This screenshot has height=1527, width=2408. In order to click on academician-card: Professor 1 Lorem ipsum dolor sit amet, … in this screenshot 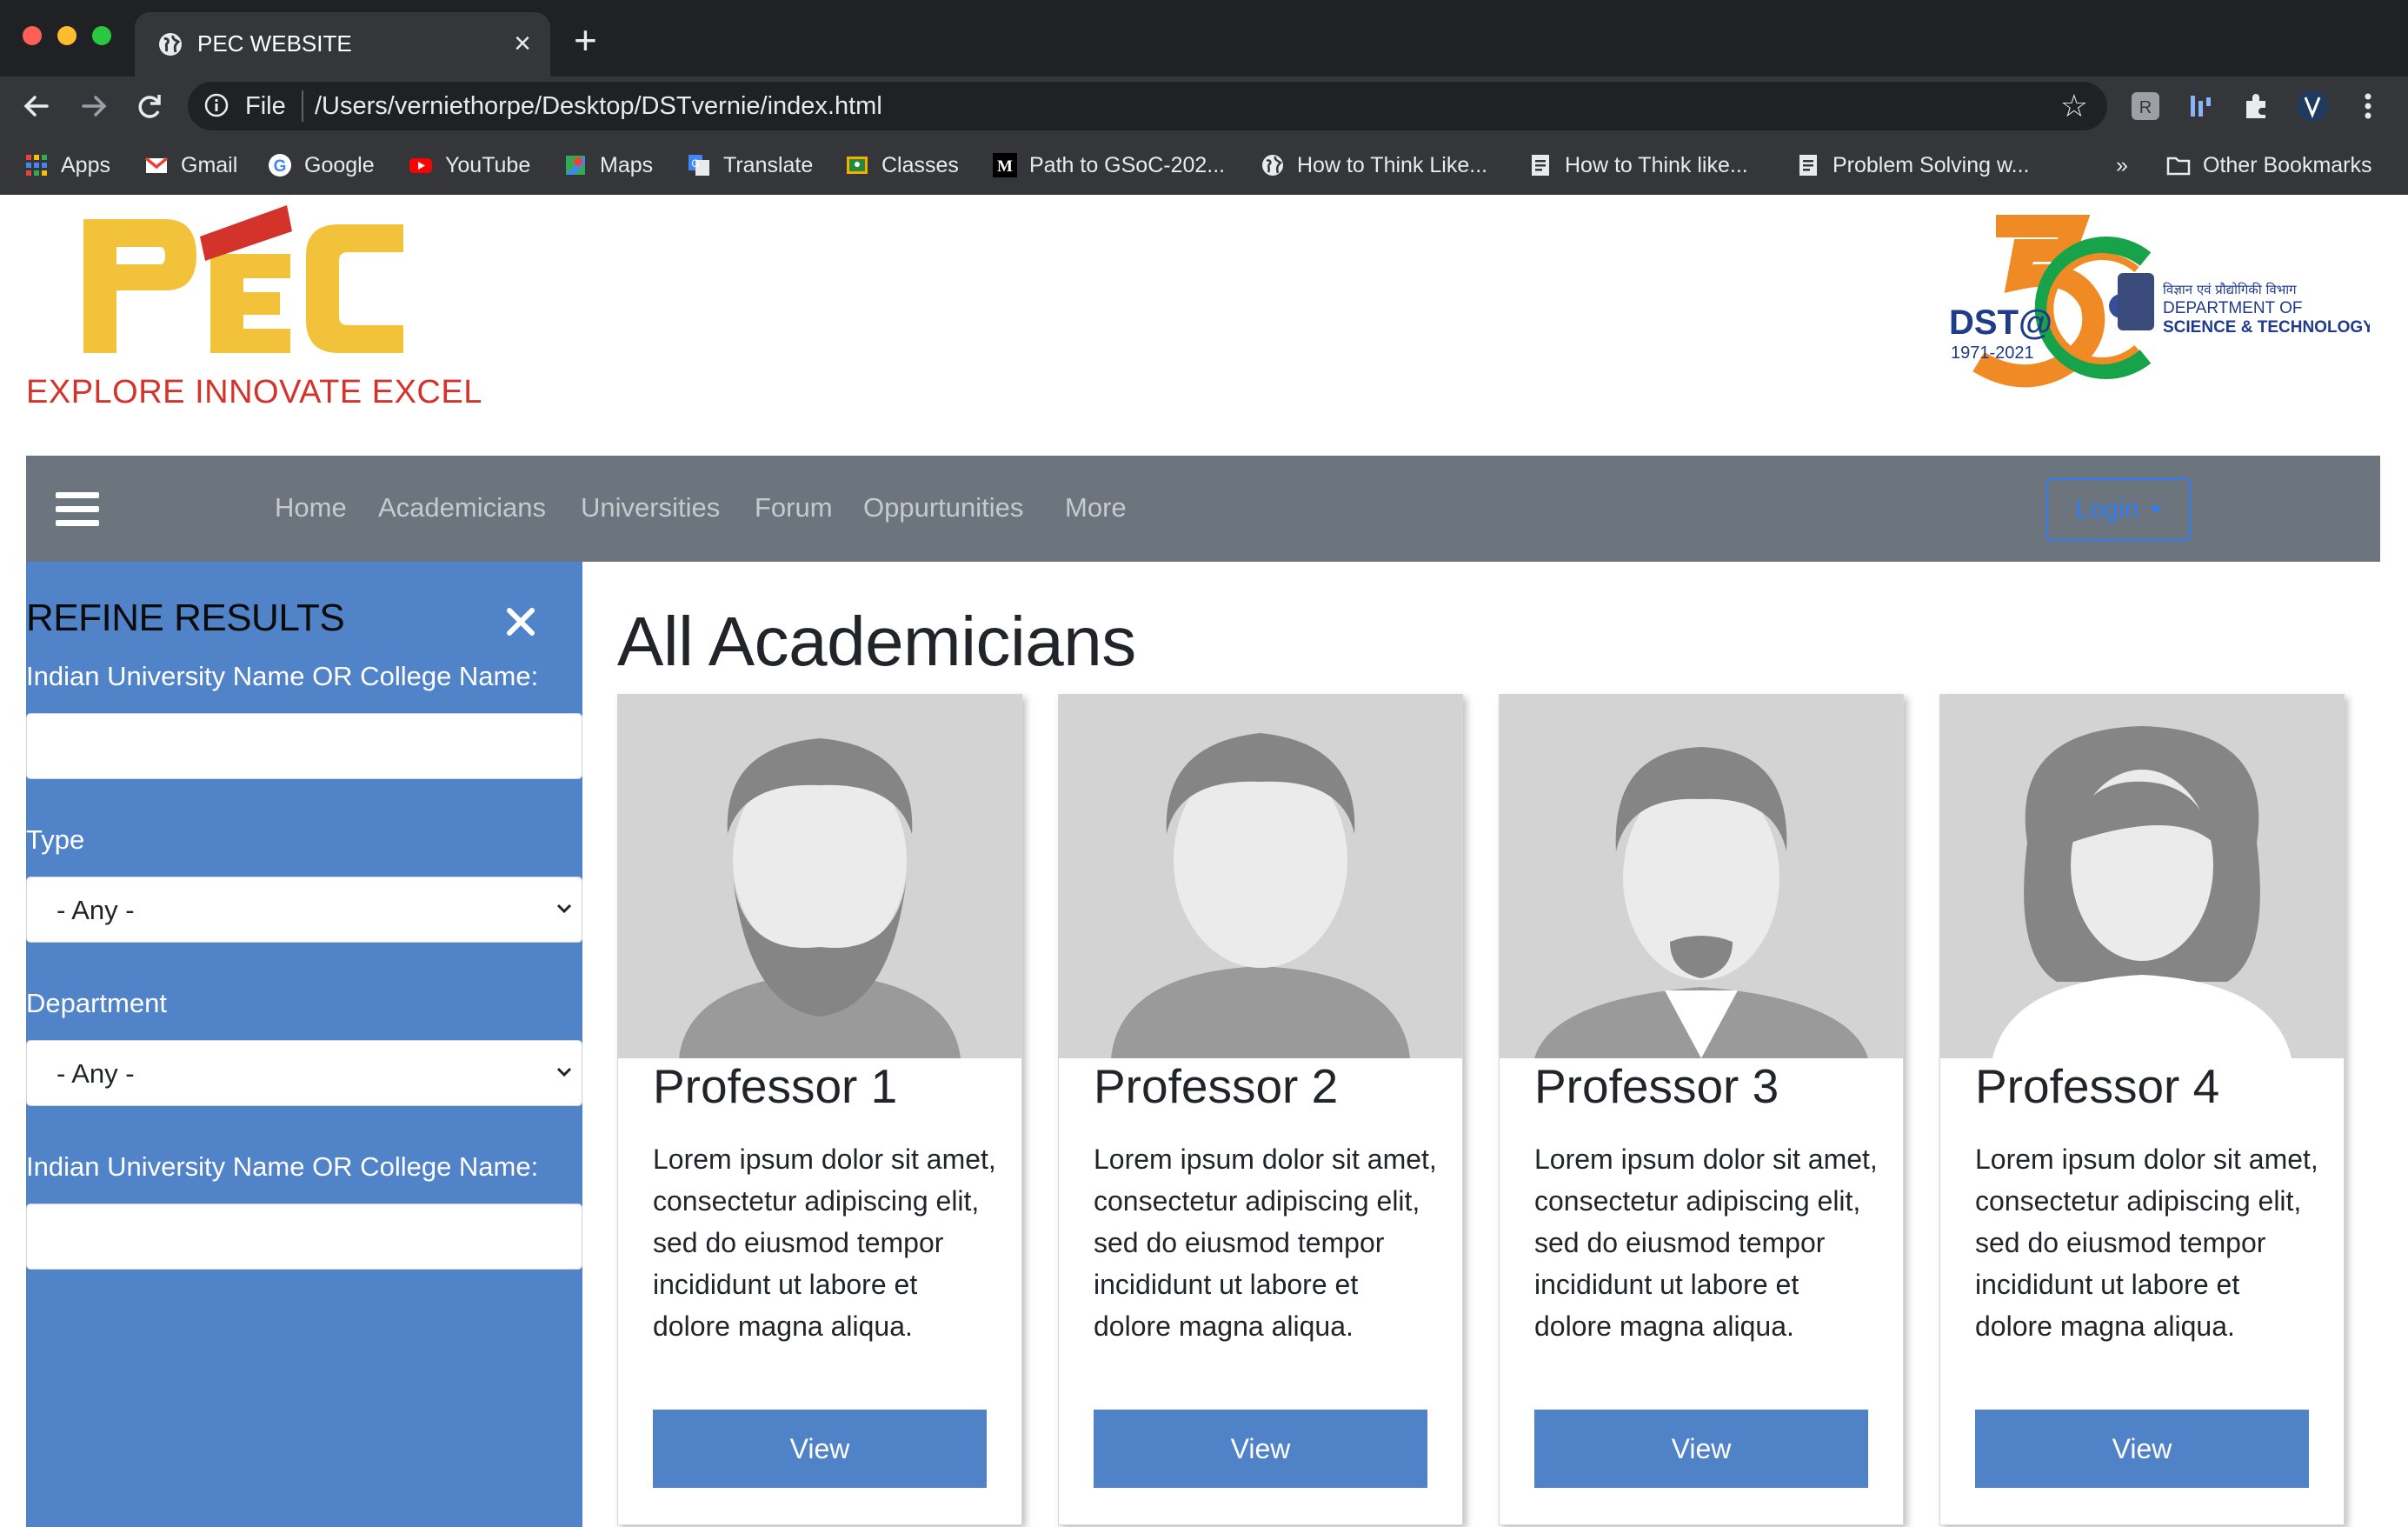, I will do `click(820, 1109)`.